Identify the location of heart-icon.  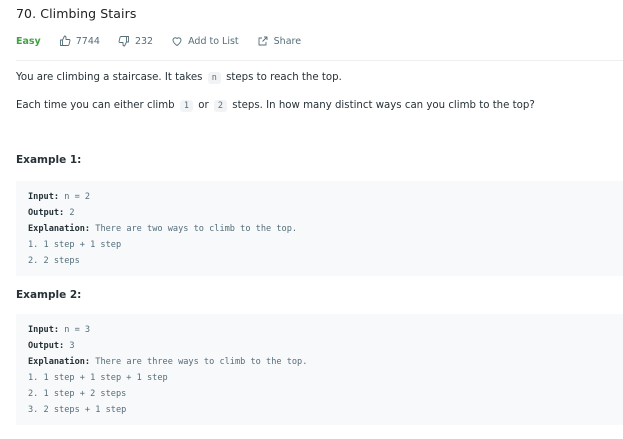
(177, 41).